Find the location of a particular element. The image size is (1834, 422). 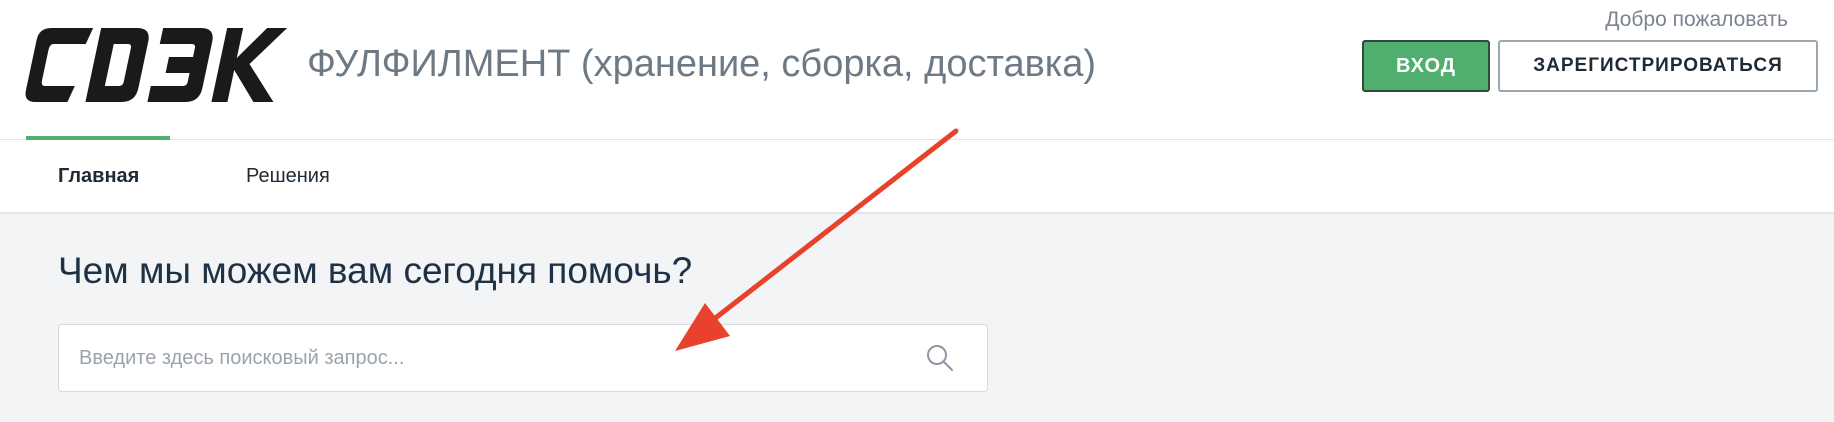

login-button: ВХОД is located at coordinates (1426, 66).